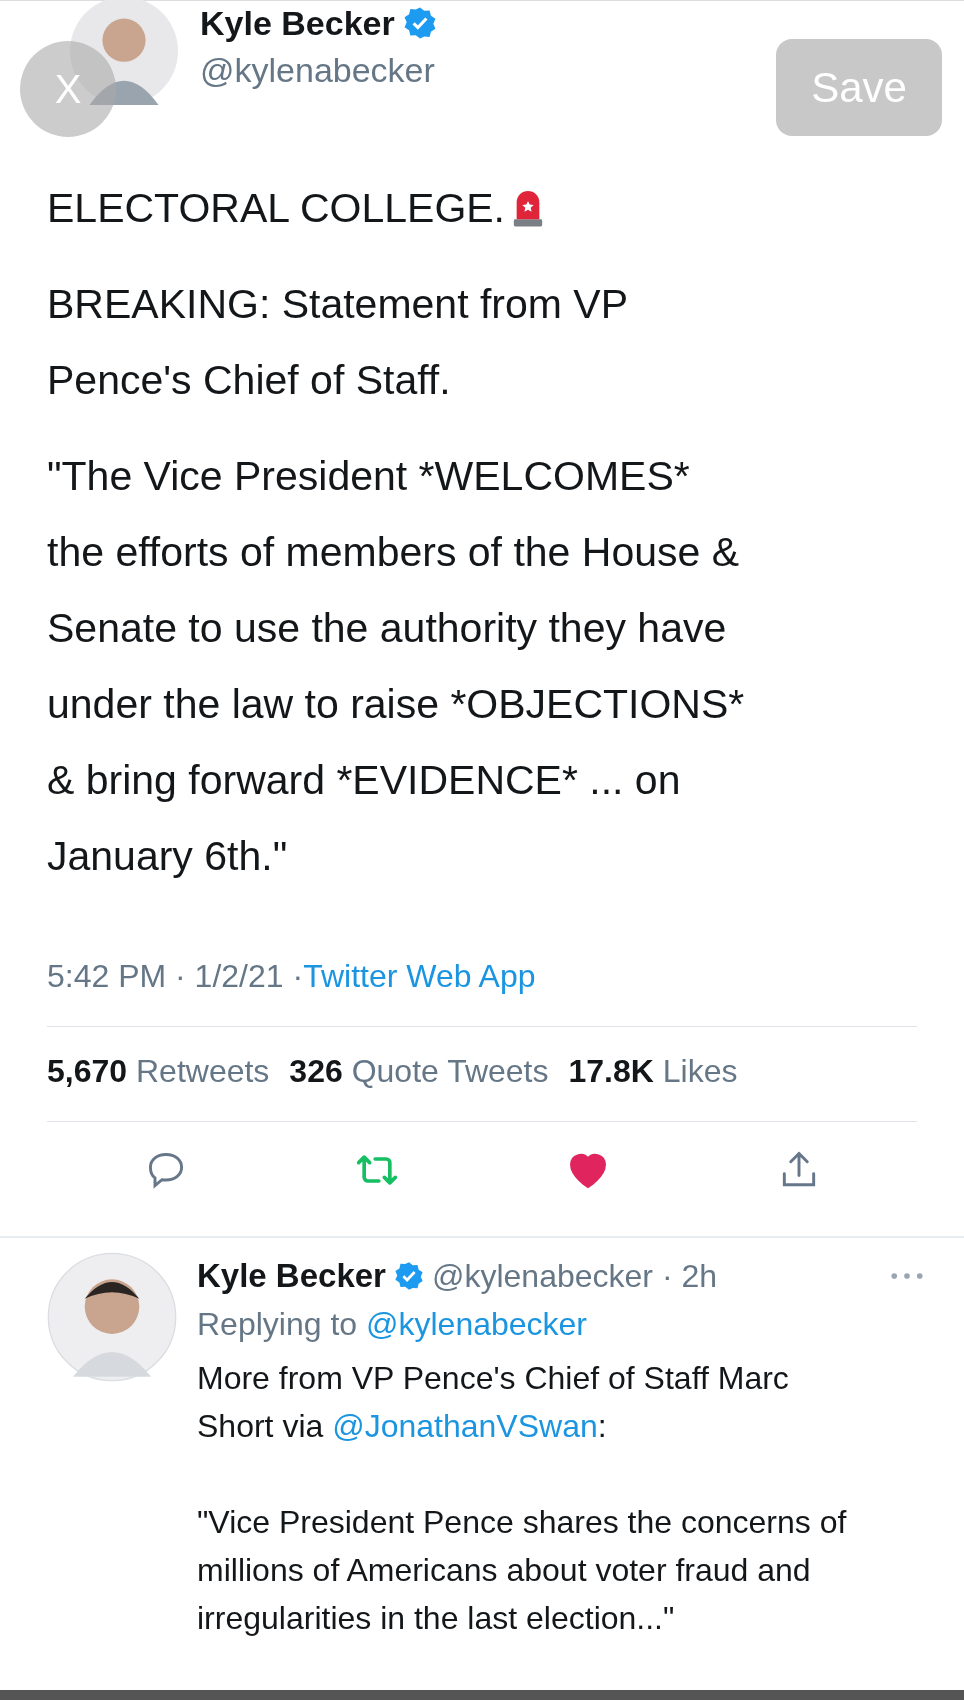 The width and height of the screenshot is (964, 1700). I want to click on engagement-stat: 17.8K Likes, so click(653, 1071).